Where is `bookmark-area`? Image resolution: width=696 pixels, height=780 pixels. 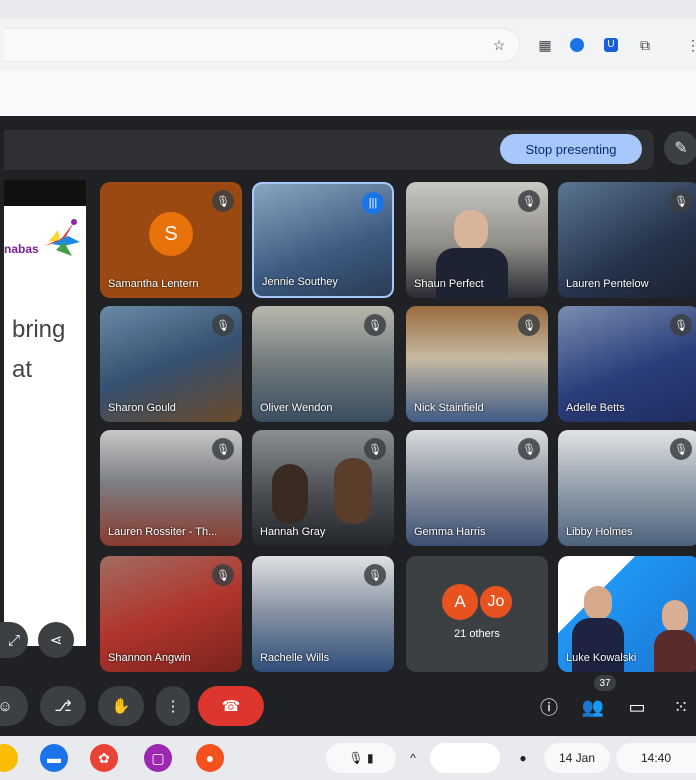
bookmark-area is located at coordinates (348, 93).